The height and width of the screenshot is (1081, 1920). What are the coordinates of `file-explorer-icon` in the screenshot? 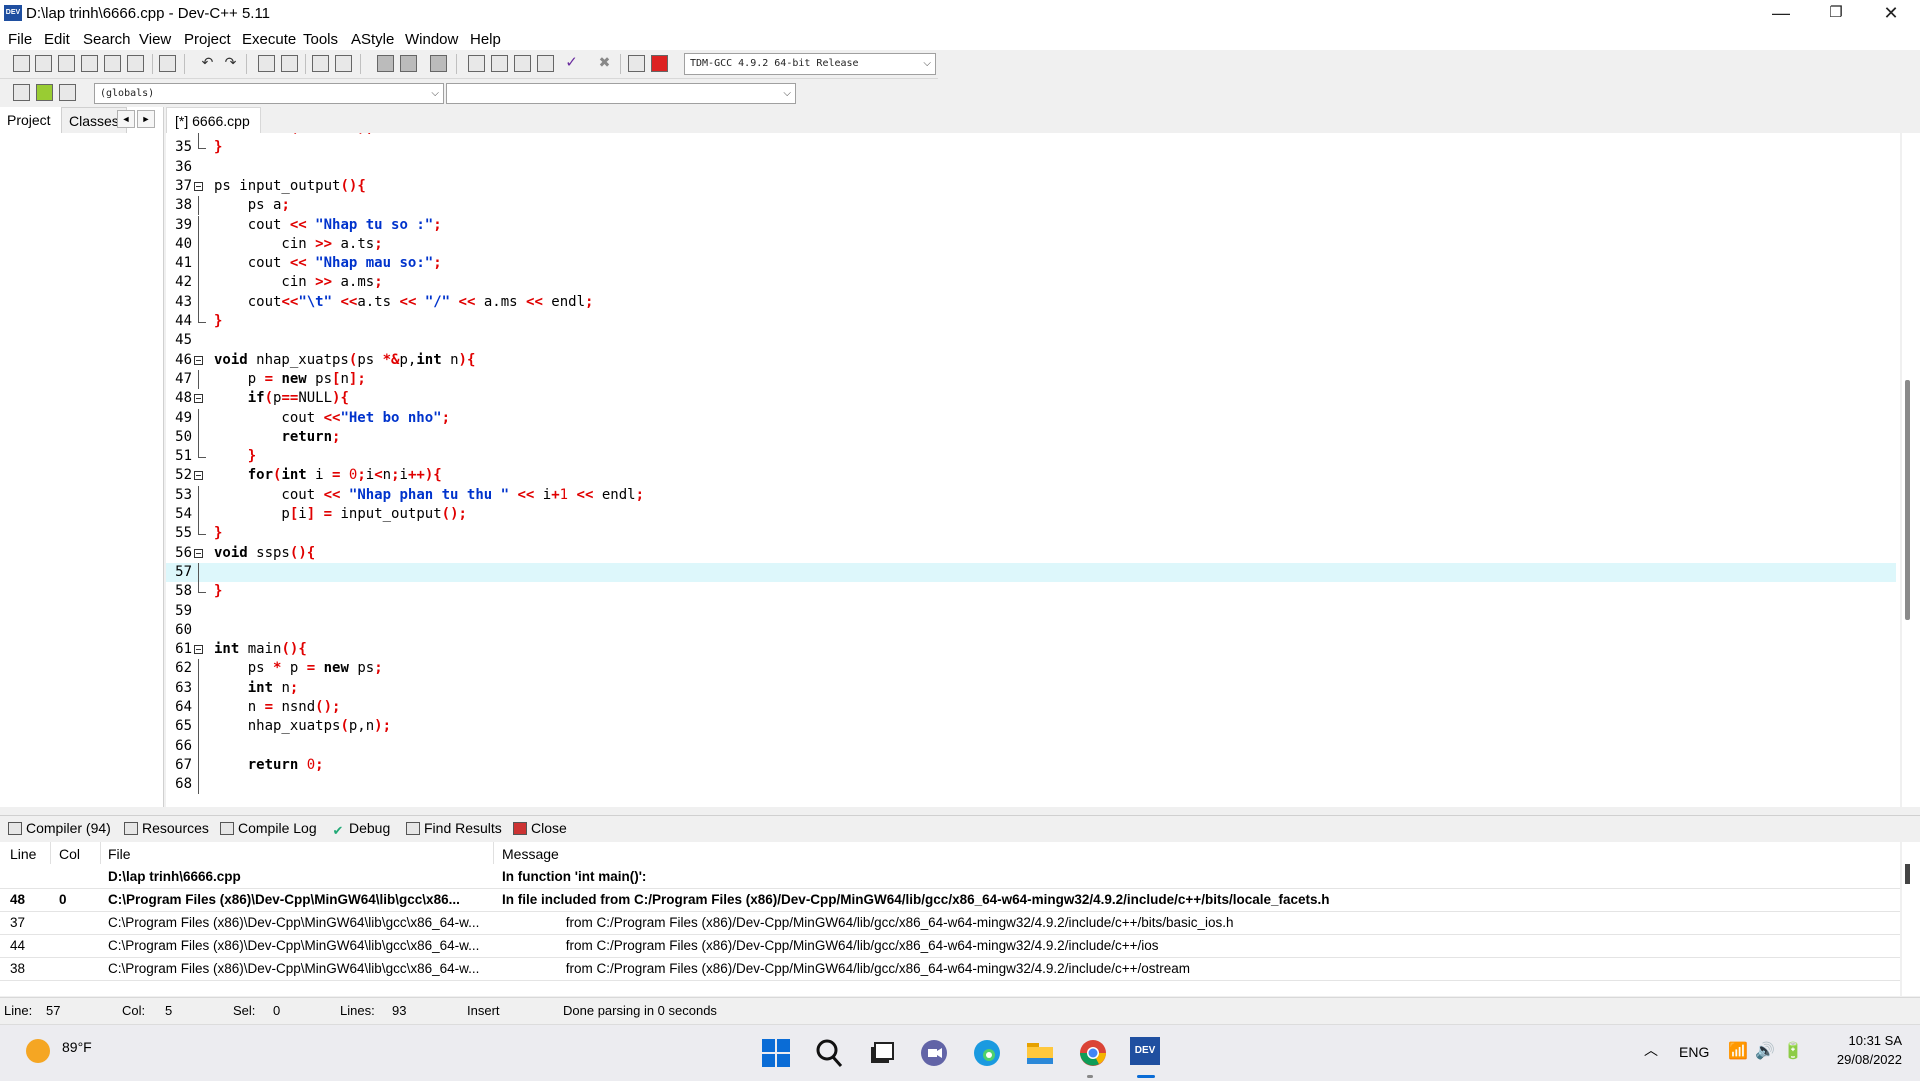 It's located at (1040, 1053).